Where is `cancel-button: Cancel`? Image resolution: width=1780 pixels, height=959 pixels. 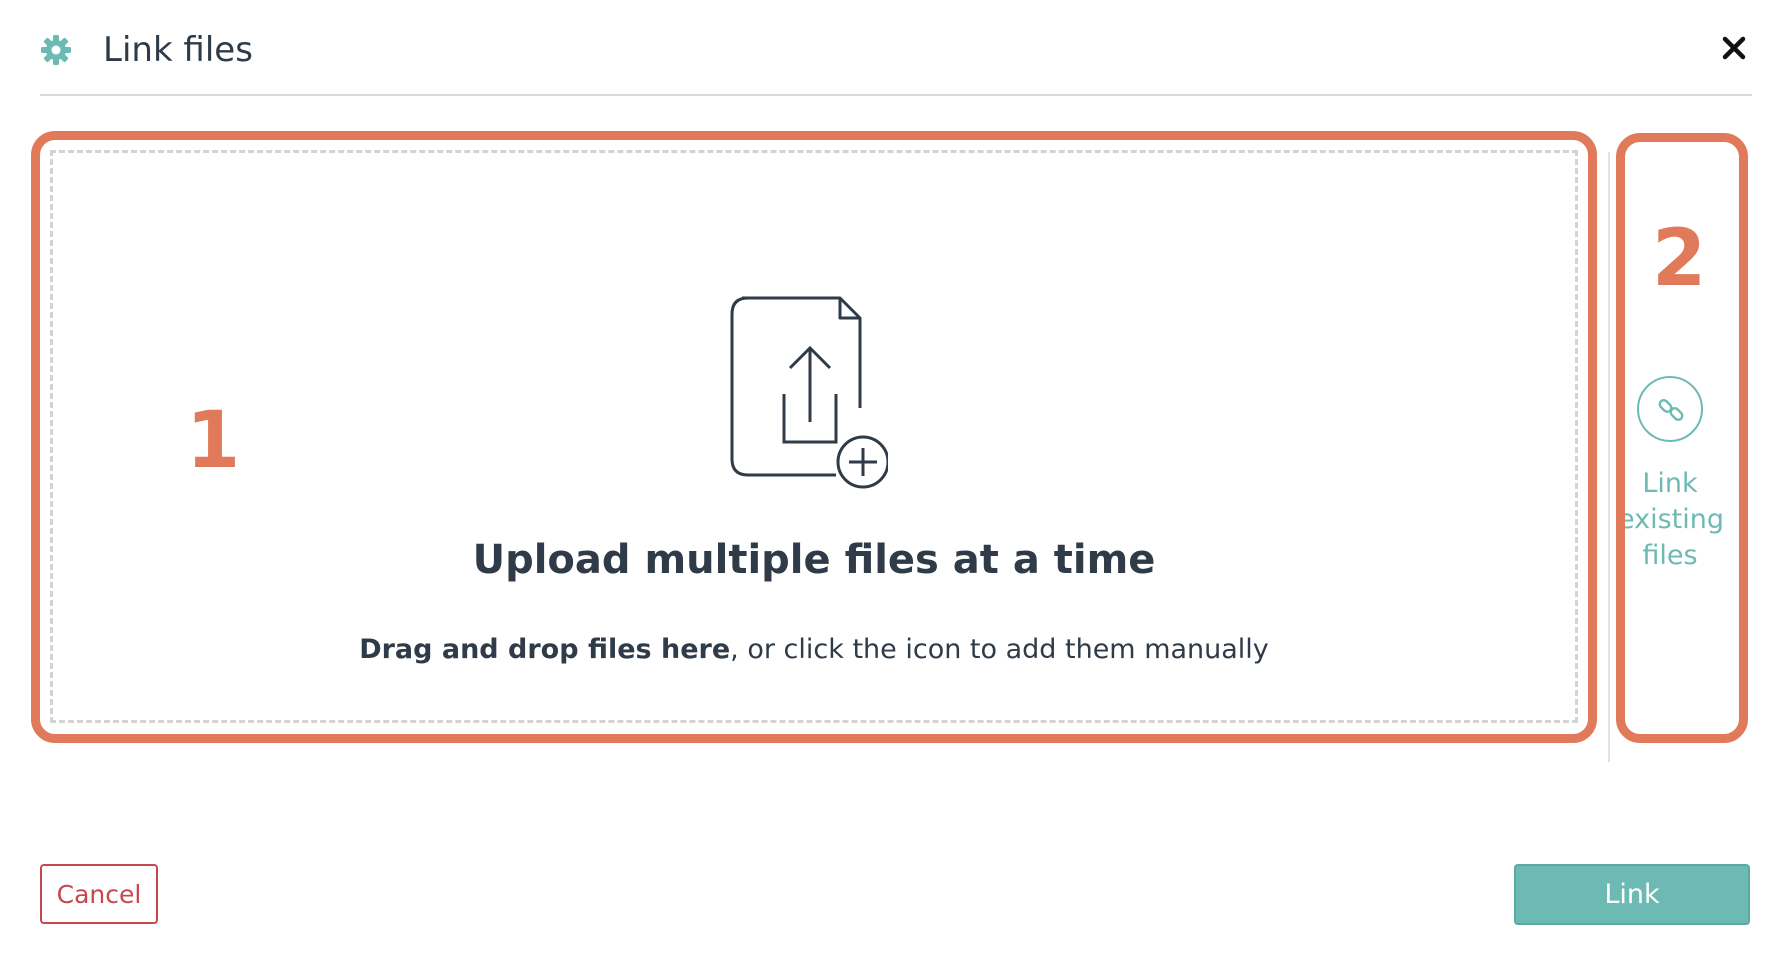
cancel-button: Cancel is located at coordinates (99, 894).